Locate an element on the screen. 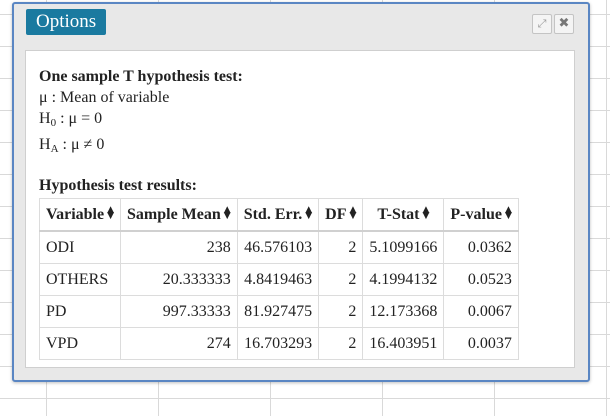  cell-sample-mean: 274 is located at coordinates (179, 343).